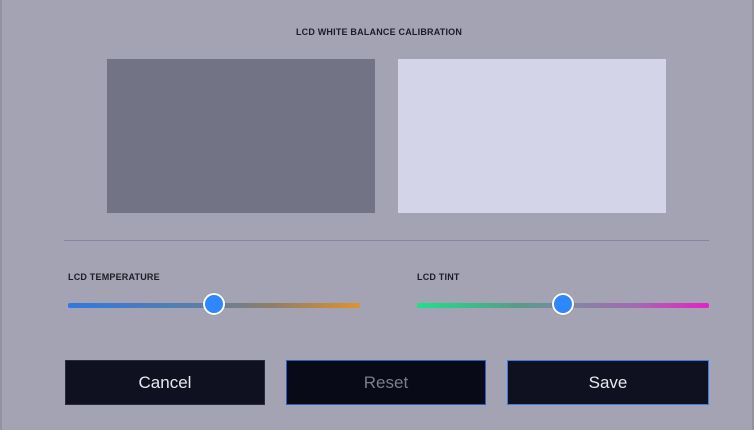 Image resolution: width=754 pixels, height=430 pixels. I want to click on light-reference-swatch, so click(532, 136).